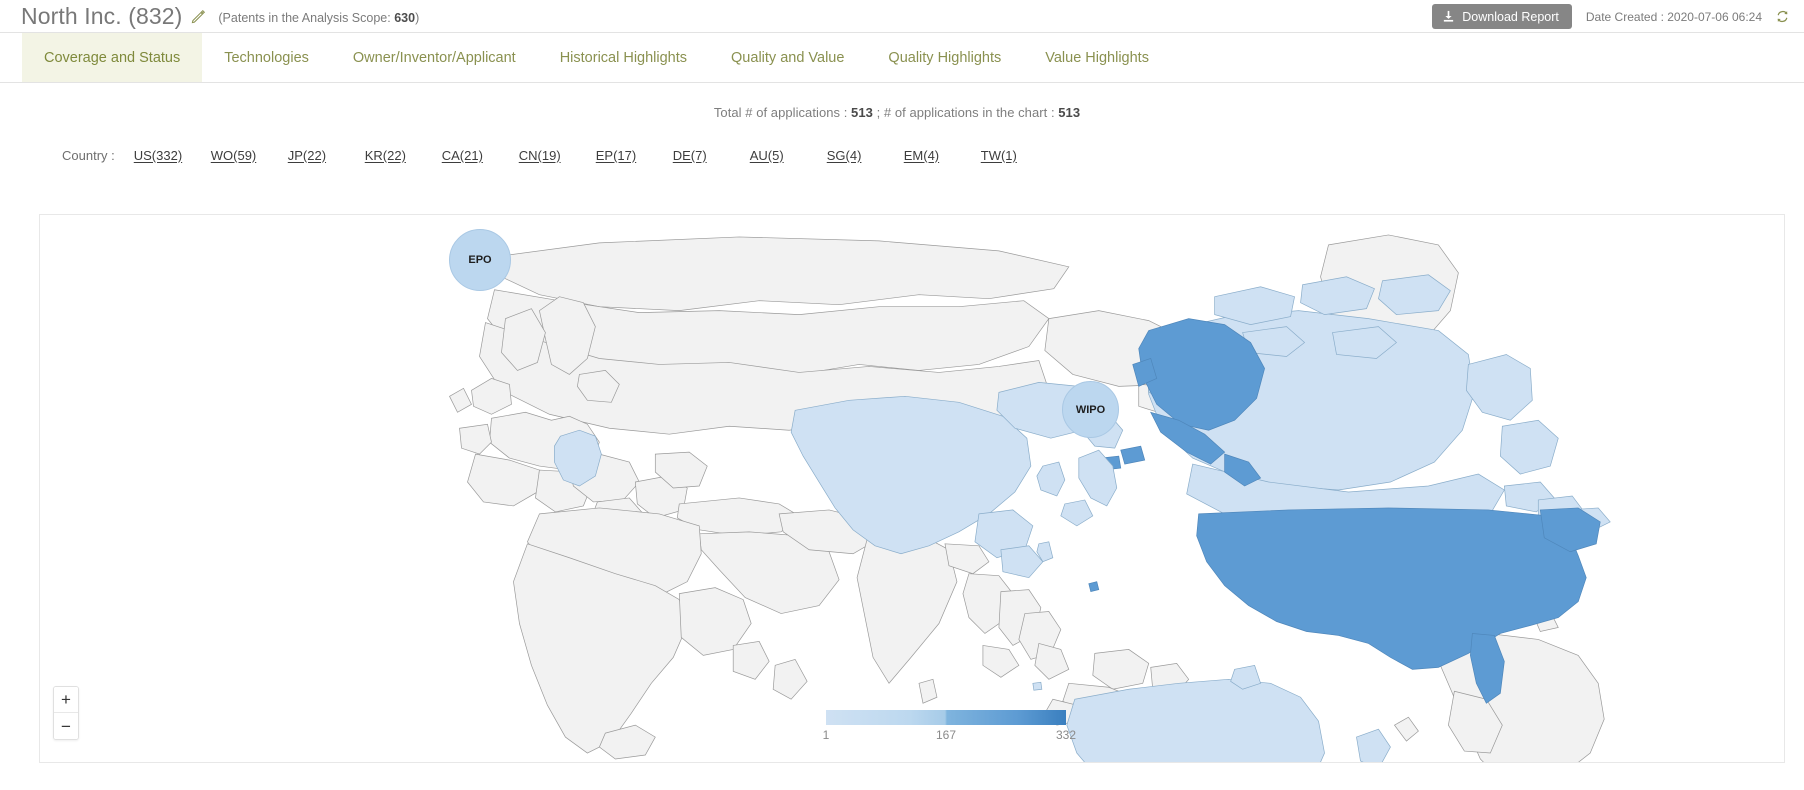 The height and width of the screenshot is (790, 1804). I want to click on tab-technologies: Technologies, so click(266, 57).